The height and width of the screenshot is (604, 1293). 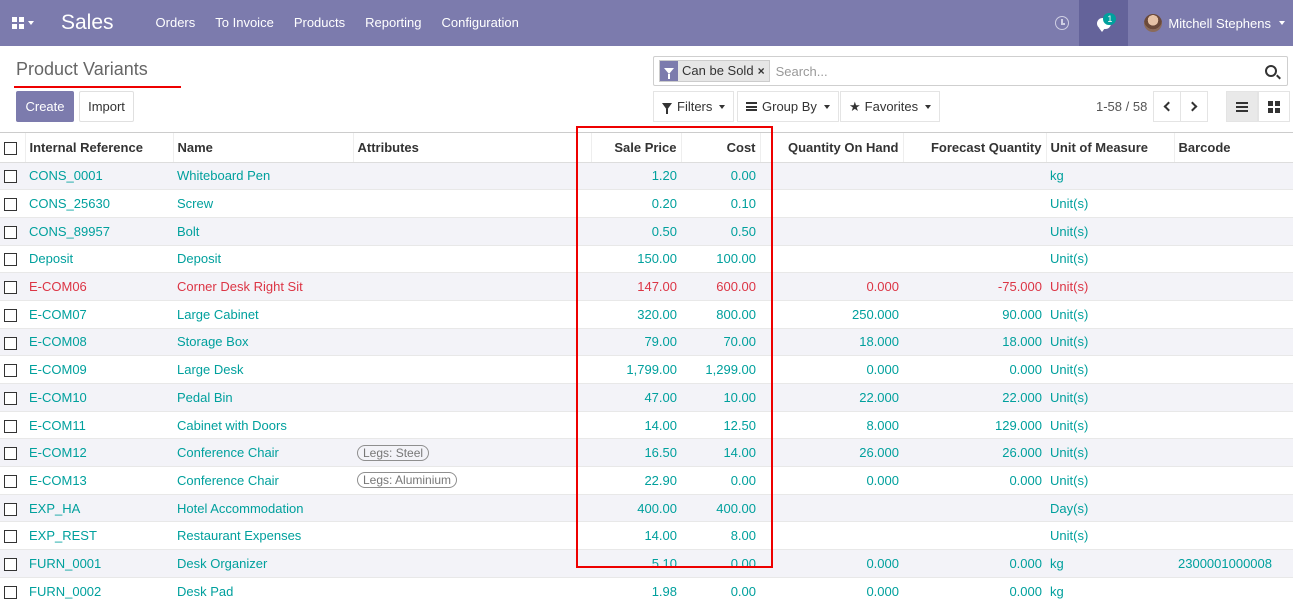 What do you see at coordinates (263, 369) in the screenshot?
I see `cell-name: Large Desk` at bounding box center [263, 369].